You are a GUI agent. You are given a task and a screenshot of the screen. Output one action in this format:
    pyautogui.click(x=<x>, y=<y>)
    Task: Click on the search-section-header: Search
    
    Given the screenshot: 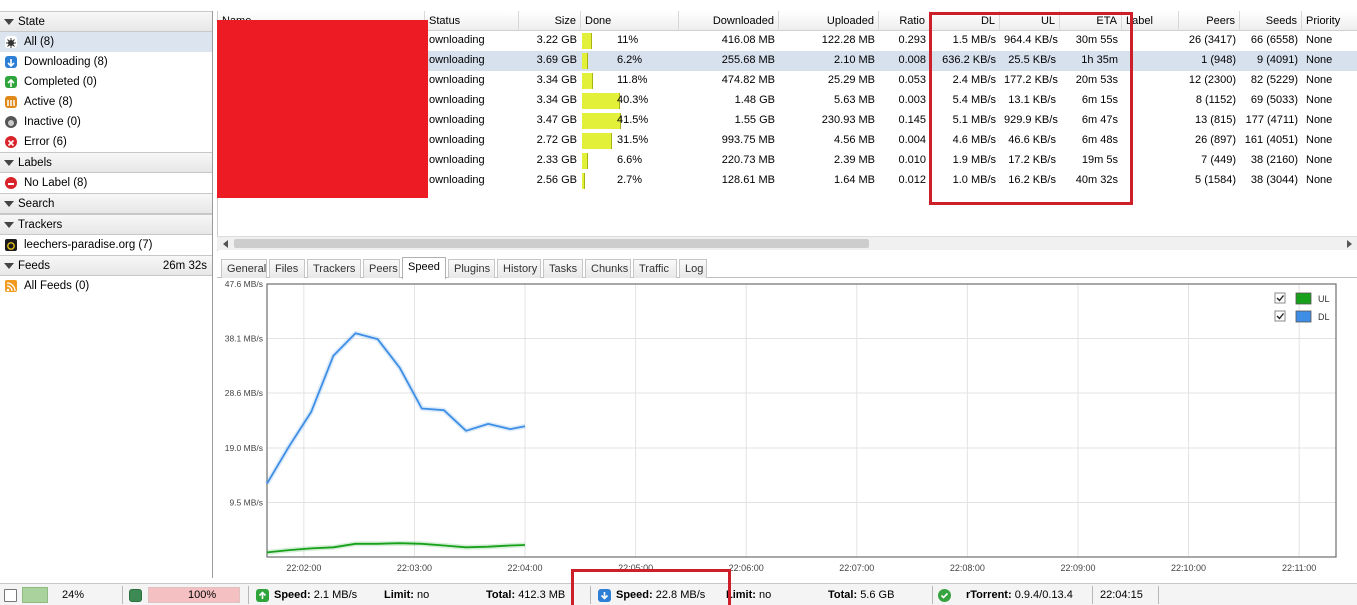 What is the action you would take?
    pyautogui.click(x=106, y=203)
    